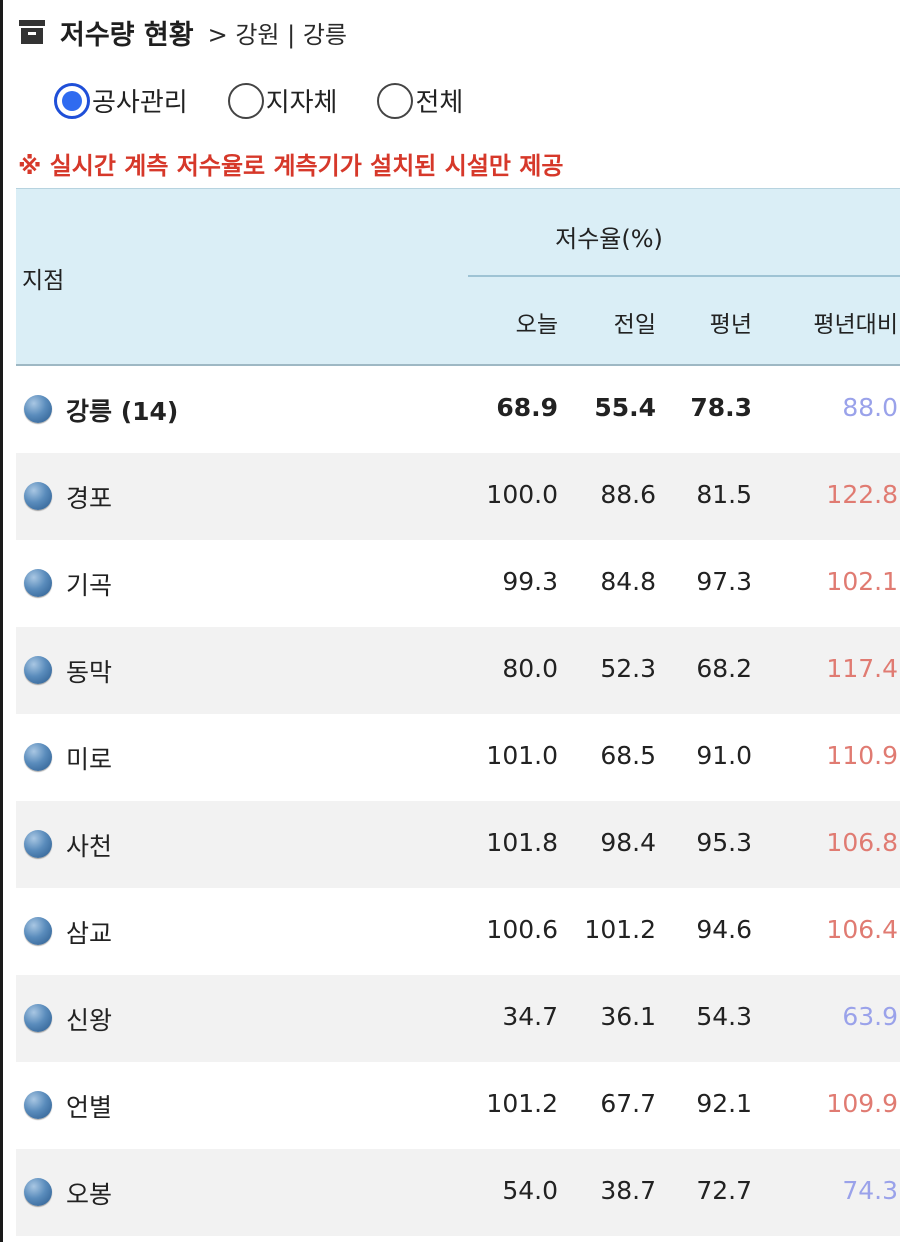 This screenshot has width=900, height=1242. What do you see at coordinates (634, 325) in the screenshot?
I see `column-header-previous-day: 전일` at bounding box center [634, 325].